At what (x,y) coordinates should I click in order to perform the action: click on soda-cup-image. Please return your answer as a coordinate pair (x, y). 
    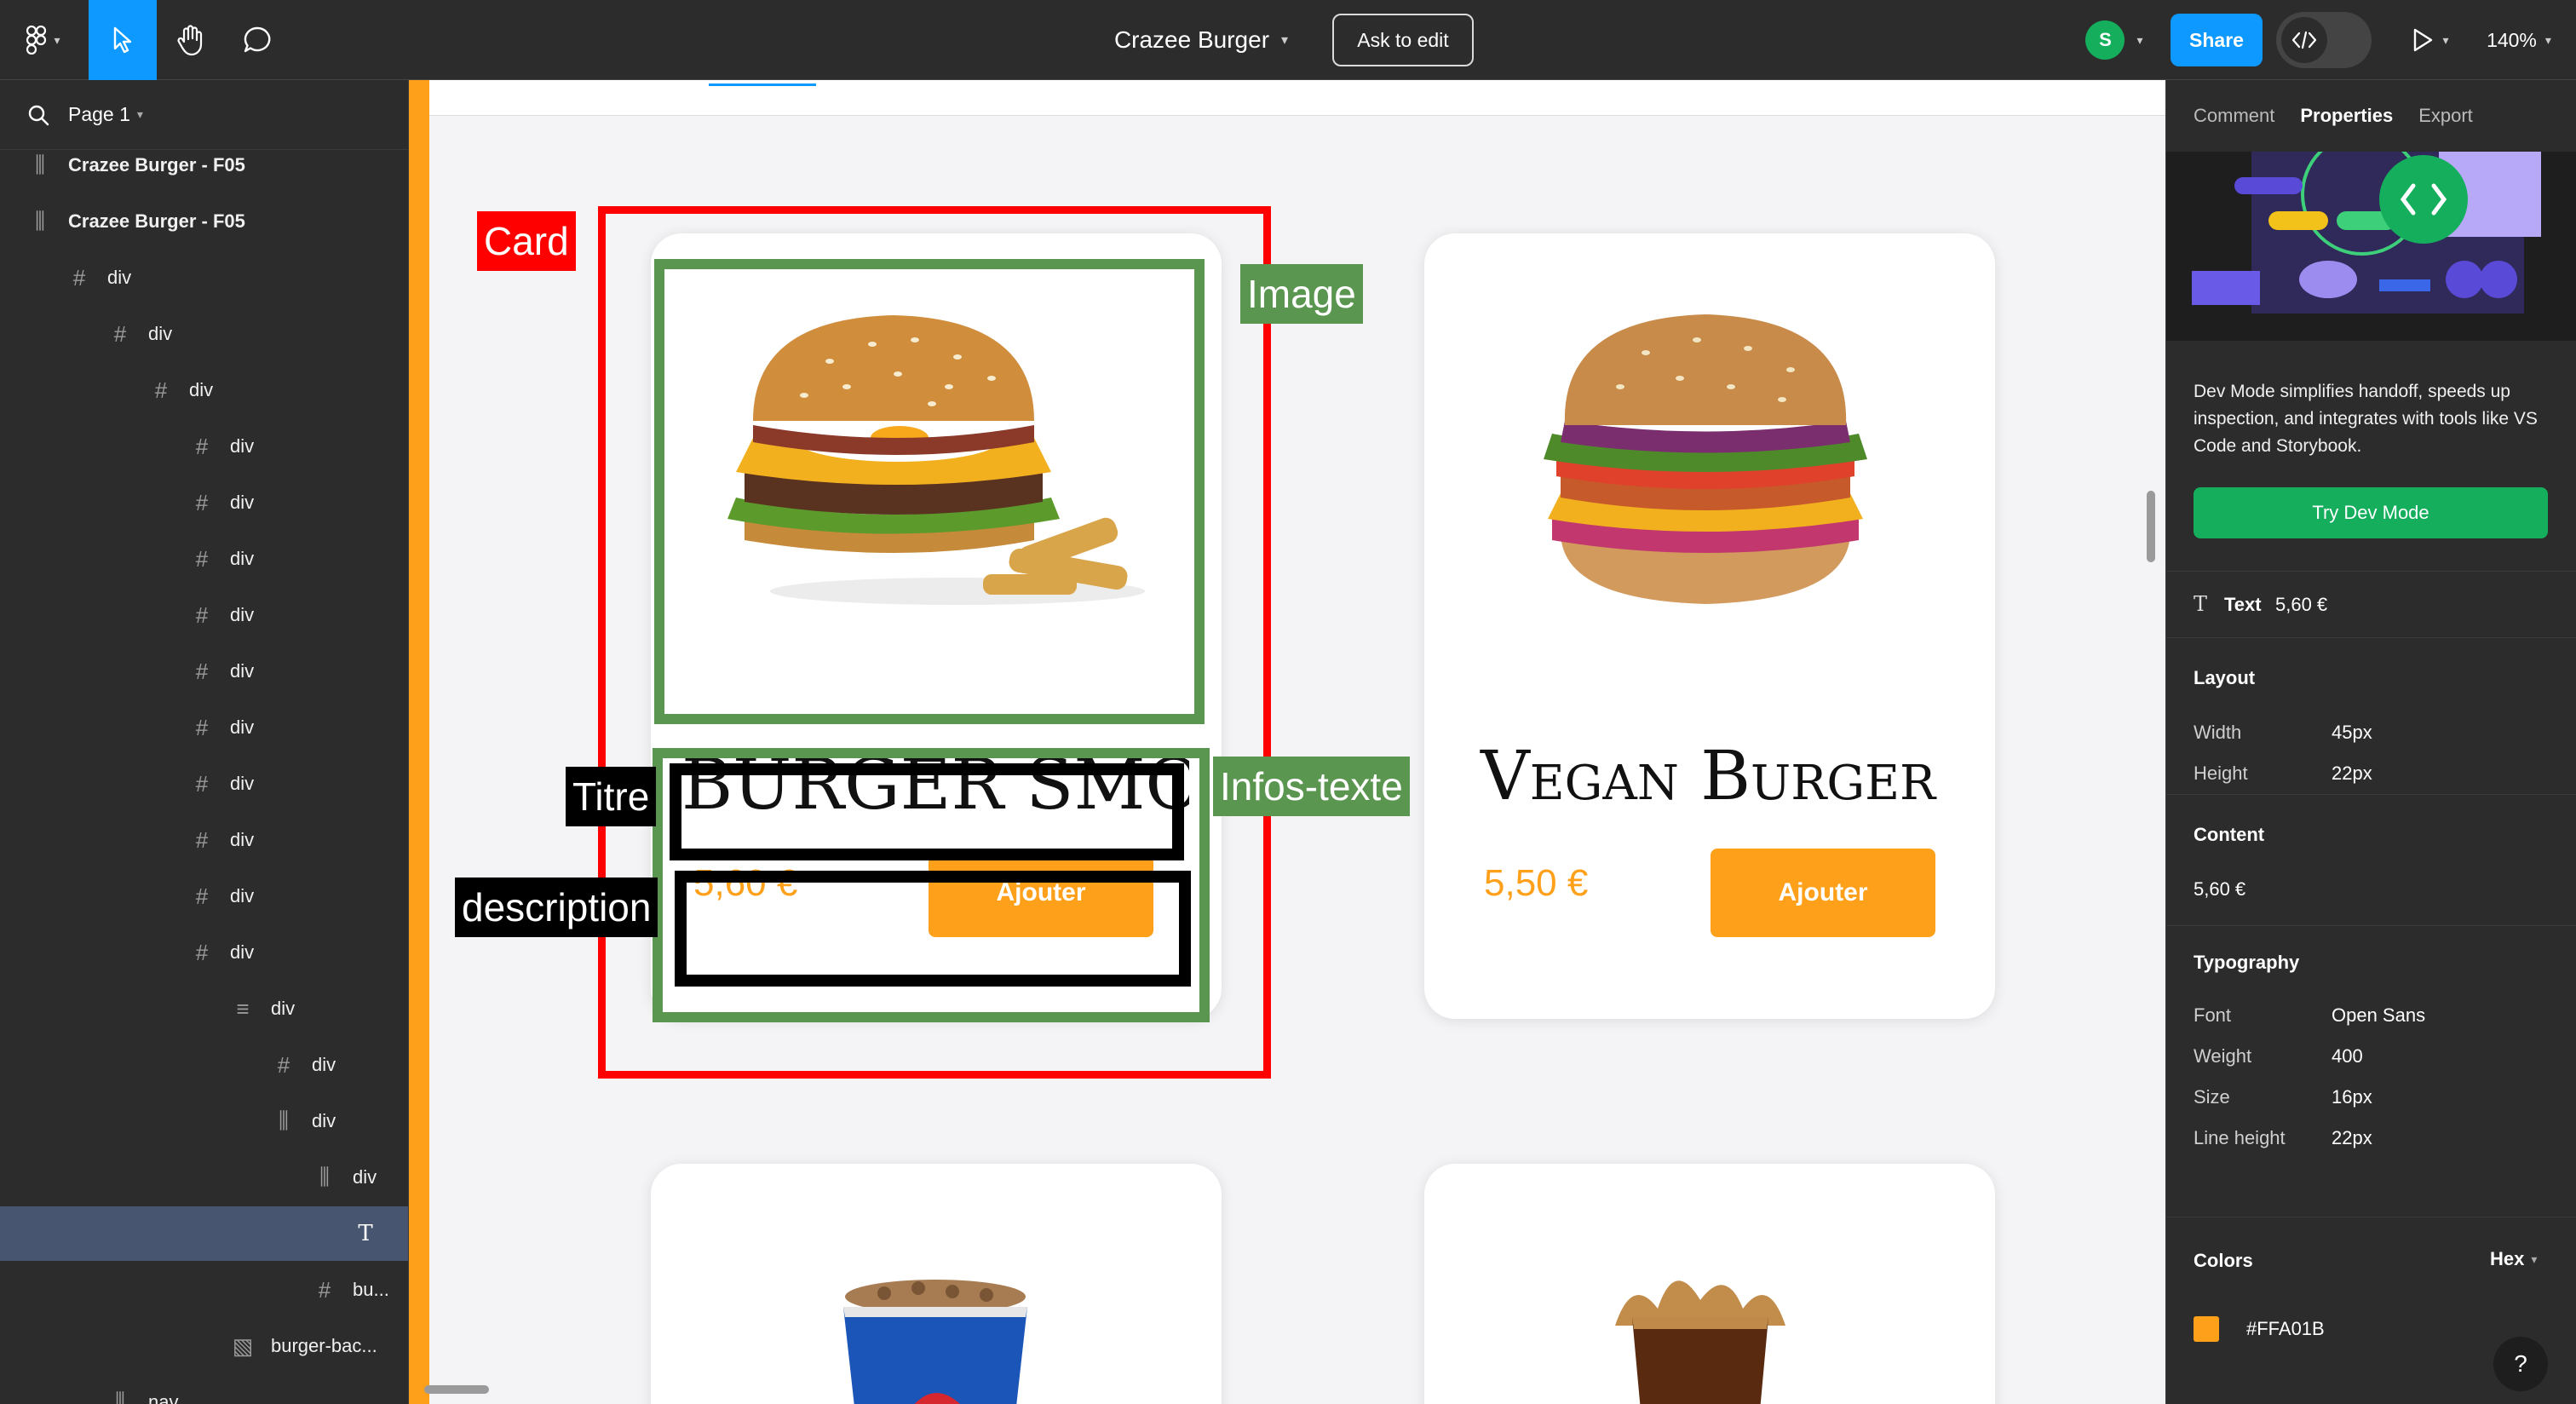
    Looking at the image, I should click on (935, 1342).